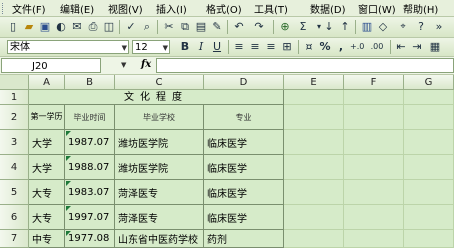 The image size is (454, 248). What do you see at coordinates (14, 97) in the screenshot?
I see `row-header-1: 1` at bounding box center [14, 97].